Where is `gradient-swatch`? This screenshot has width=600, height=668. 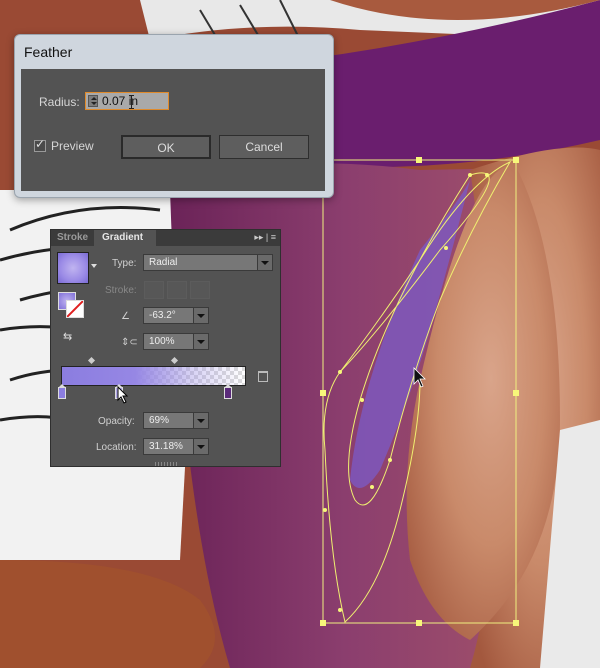
gradient-swatch is located at coordinates (73, 268).